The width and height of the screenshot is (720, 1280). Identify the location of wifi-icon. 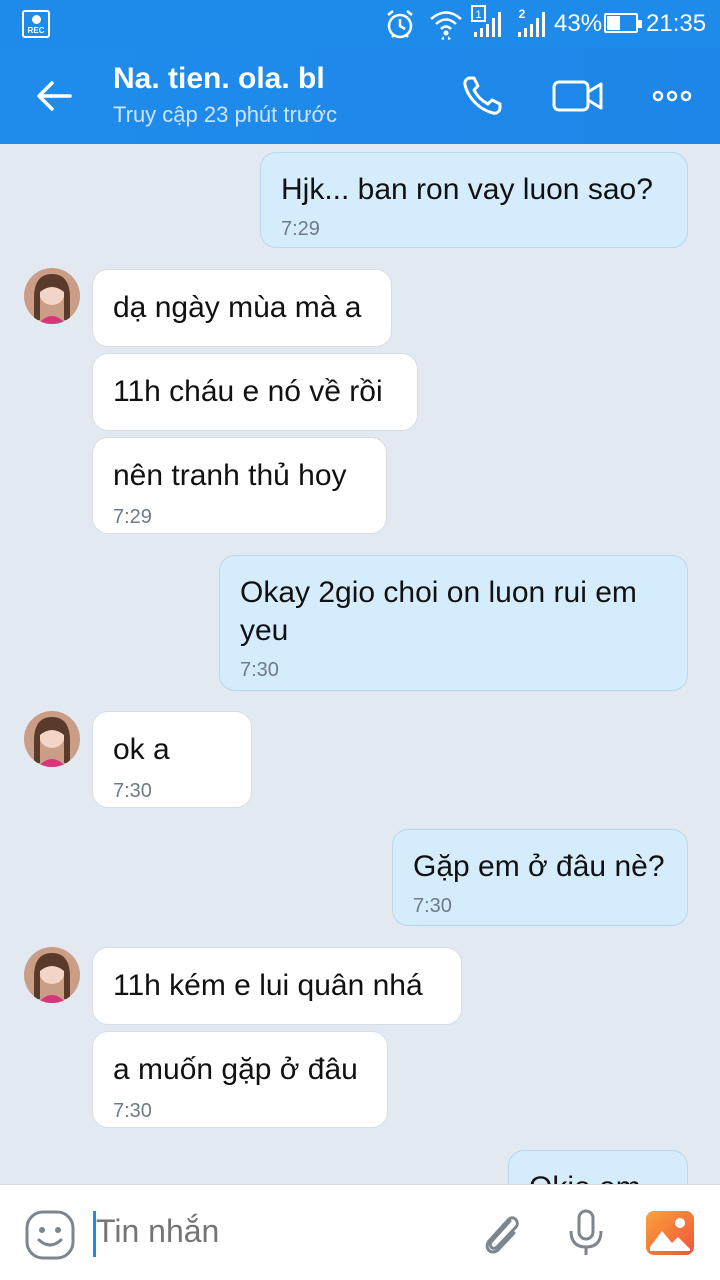
(446, 25).